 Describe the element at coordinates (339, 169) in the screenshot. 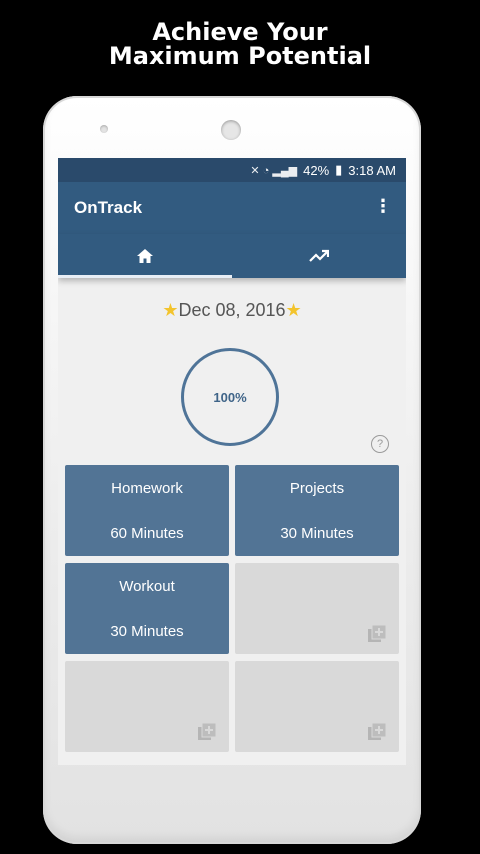

I see `battery-icon: ▮` at that location.